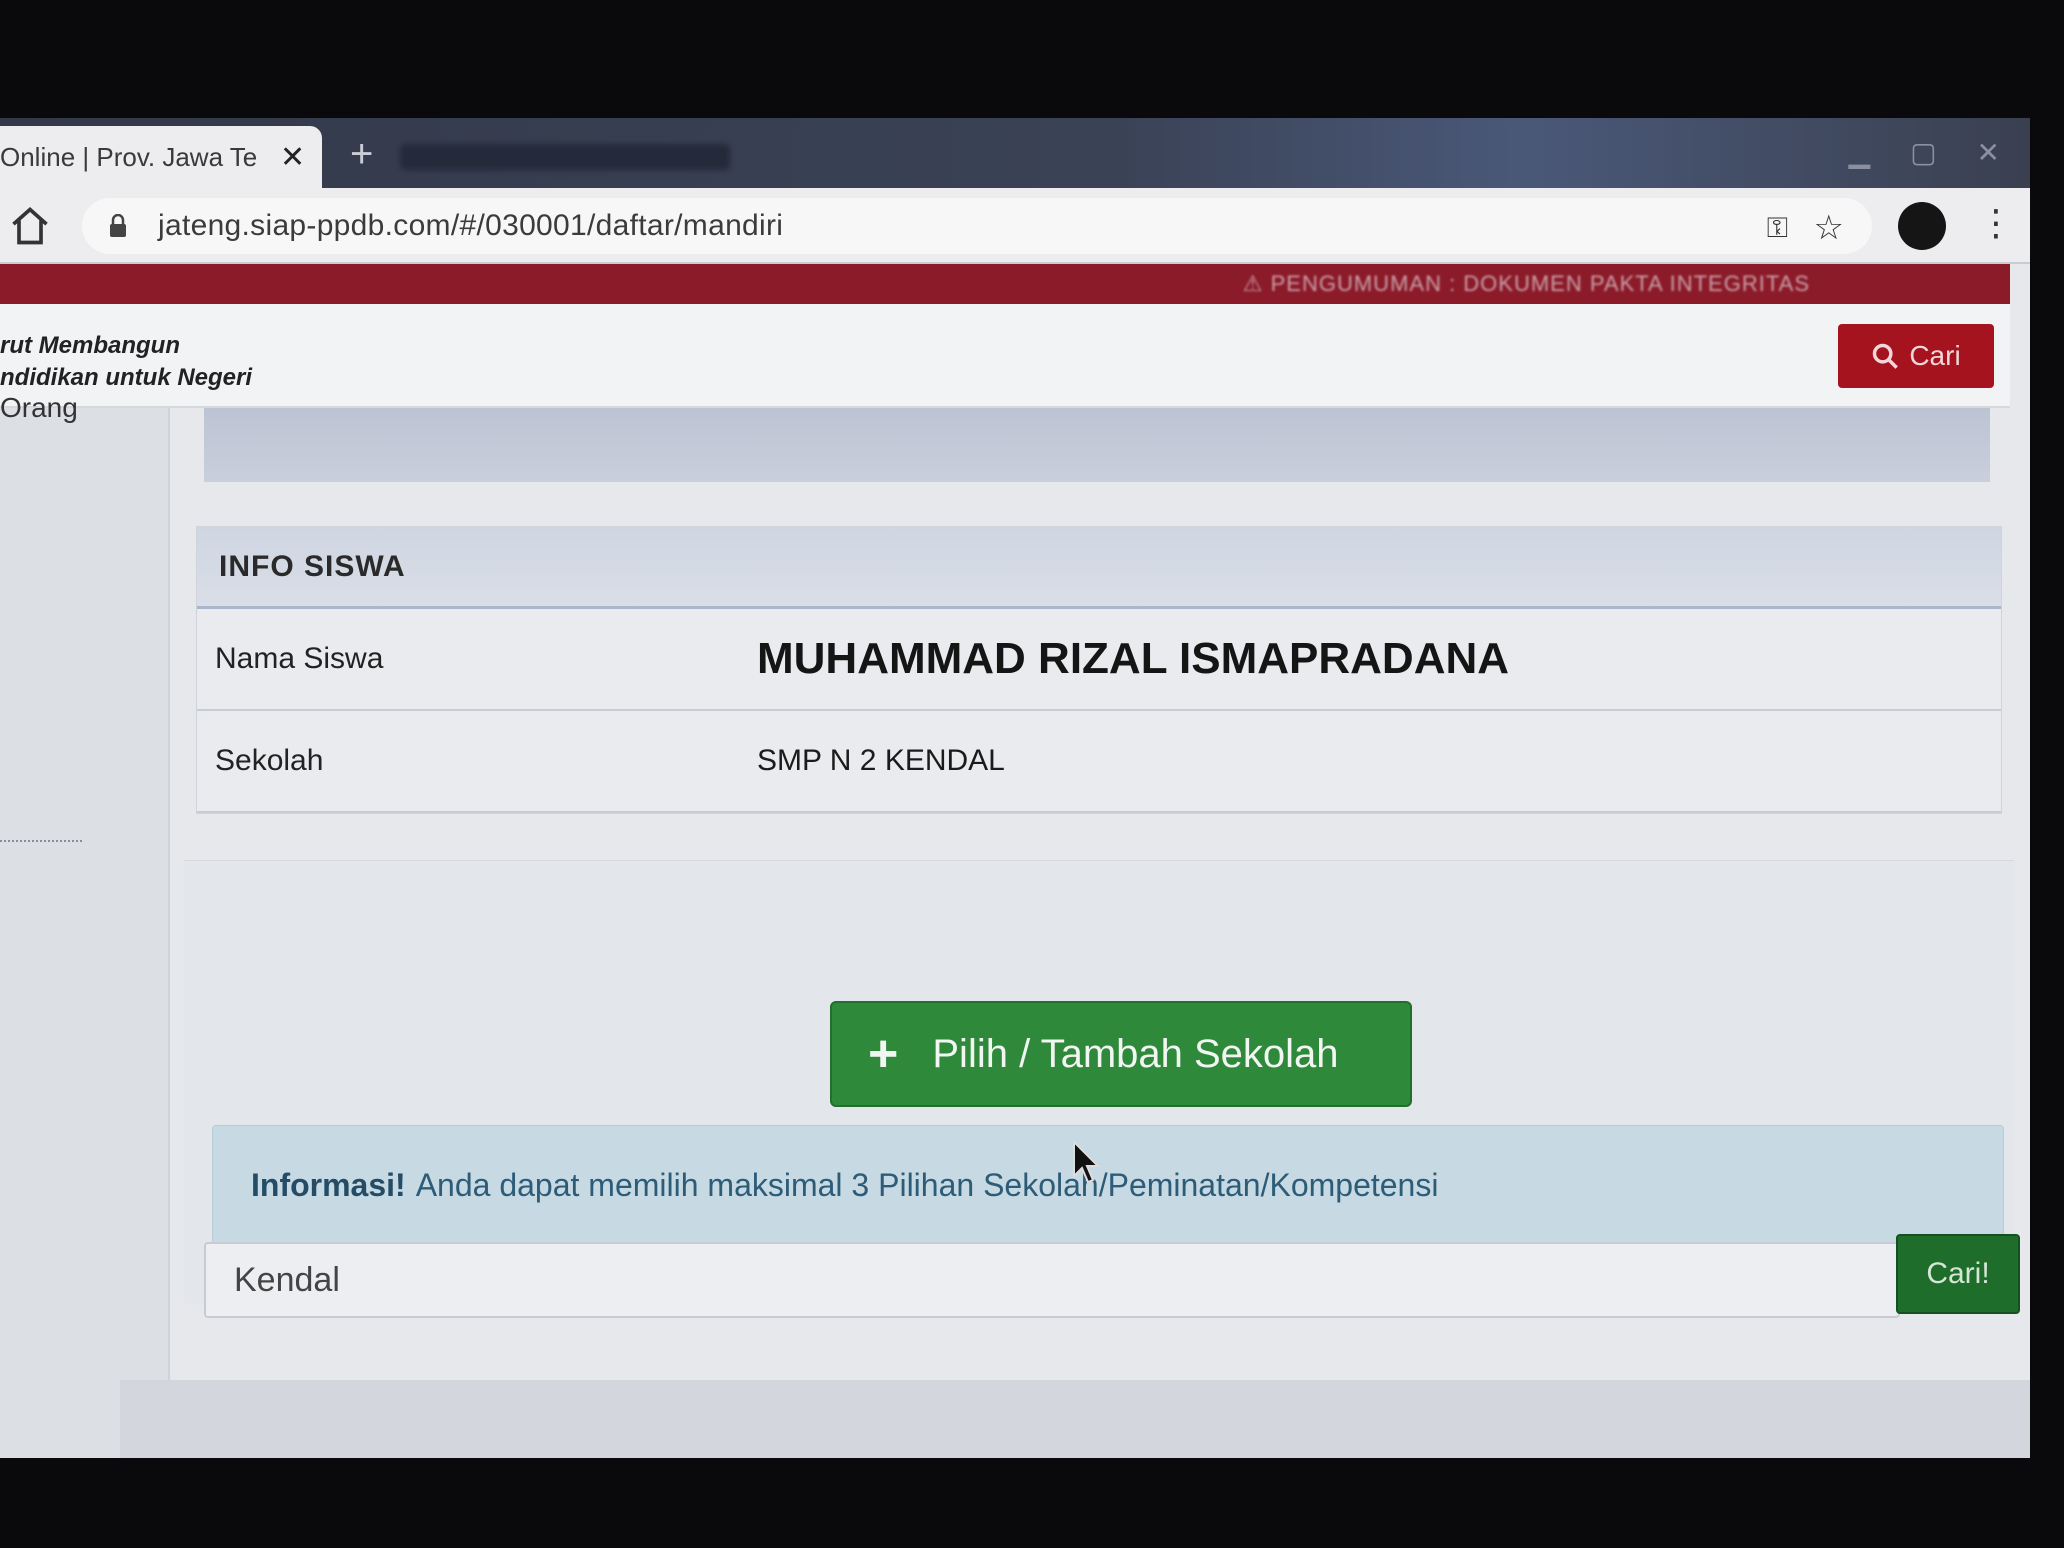  I want to click on table-row: Nama Siswa MUHAMMAD RIZAL ISMAPRADANA, so click(1099, 660).